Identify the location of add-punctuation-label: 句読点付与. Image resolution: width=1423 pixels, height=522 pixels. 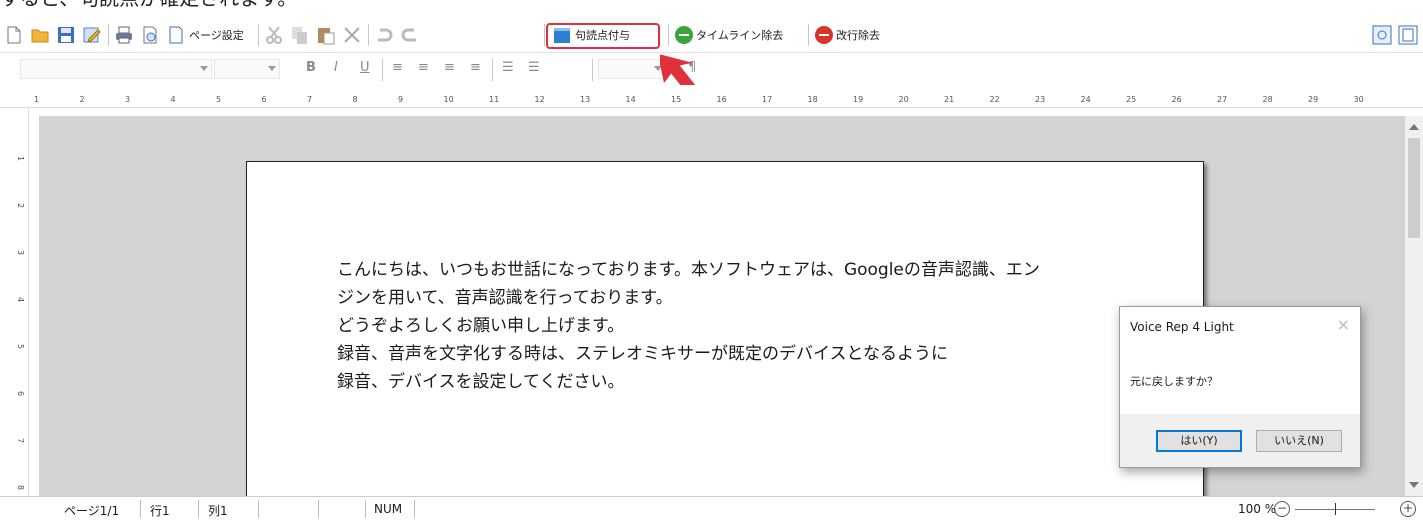
(602, 35).